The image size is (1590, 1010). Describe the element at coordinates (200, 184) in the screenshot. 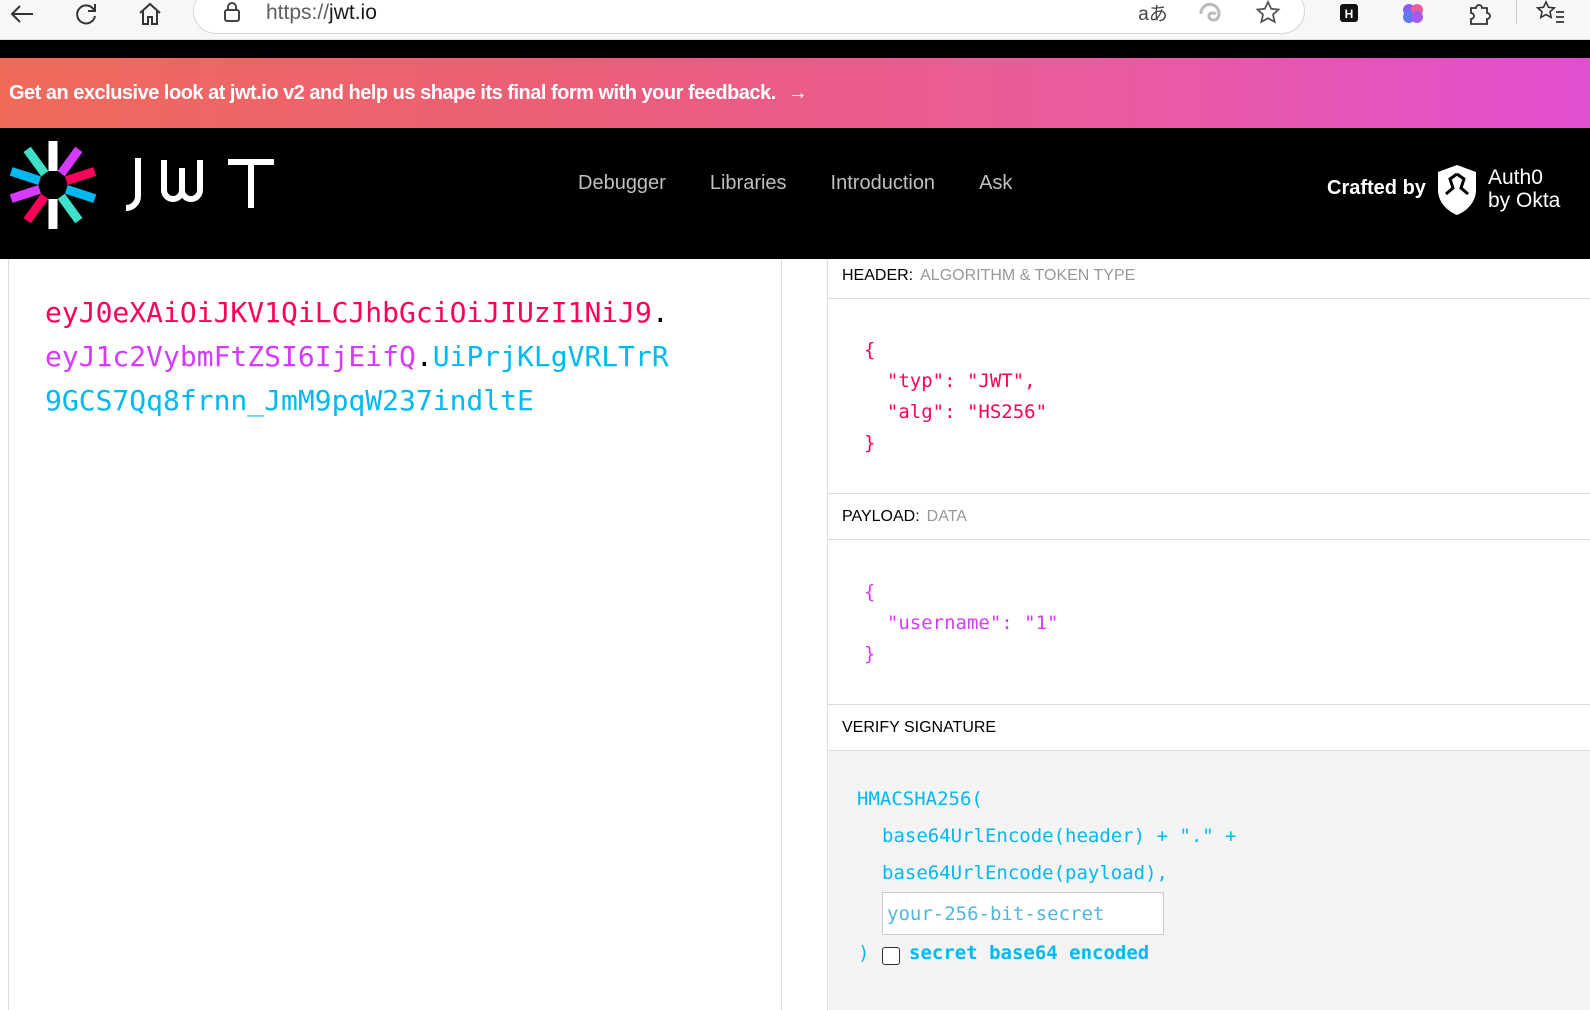

I see `jwt-wordmark-icon` at that location.